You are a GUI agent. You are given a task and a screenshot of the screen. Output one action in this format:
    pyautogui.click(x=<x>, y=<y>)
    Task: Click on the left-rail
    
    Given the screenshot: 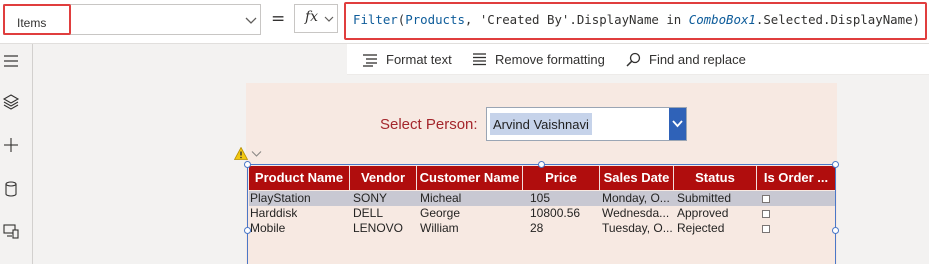 What is the action you would take?
    pyautogui.click(x=16, y=154)
    